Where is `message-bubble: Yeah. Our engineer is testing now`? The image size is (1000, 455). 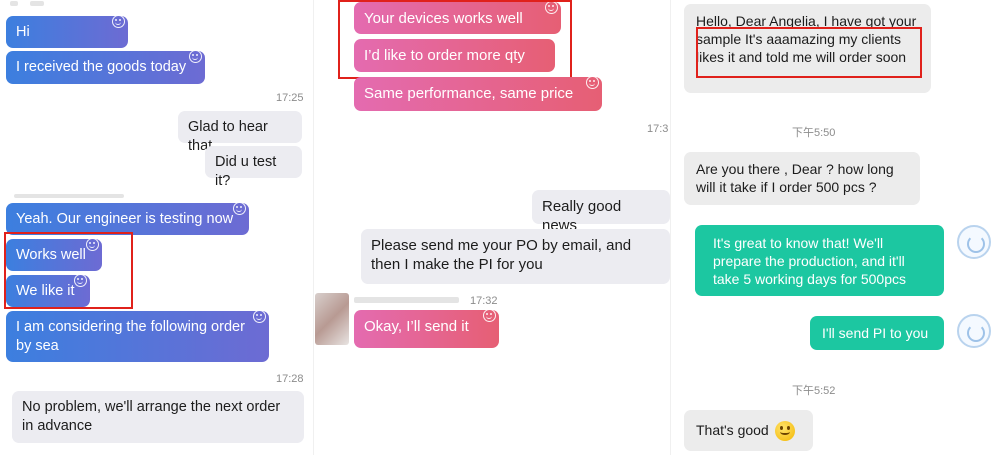
message-bubble: Yeah. Our engineer is testing now is located at coordinates (127, 218).